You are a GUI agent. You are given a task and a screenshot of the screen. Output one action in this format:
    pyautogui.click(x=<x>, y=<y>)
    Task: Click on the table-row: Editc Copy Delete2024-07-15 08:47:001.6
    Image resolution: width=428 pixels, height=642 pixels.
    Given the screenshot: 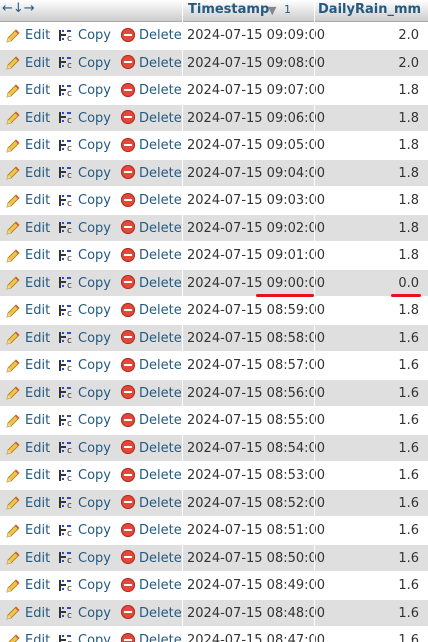 What is the action you would take?
    pyautogui.click(x=214, y=634)
    